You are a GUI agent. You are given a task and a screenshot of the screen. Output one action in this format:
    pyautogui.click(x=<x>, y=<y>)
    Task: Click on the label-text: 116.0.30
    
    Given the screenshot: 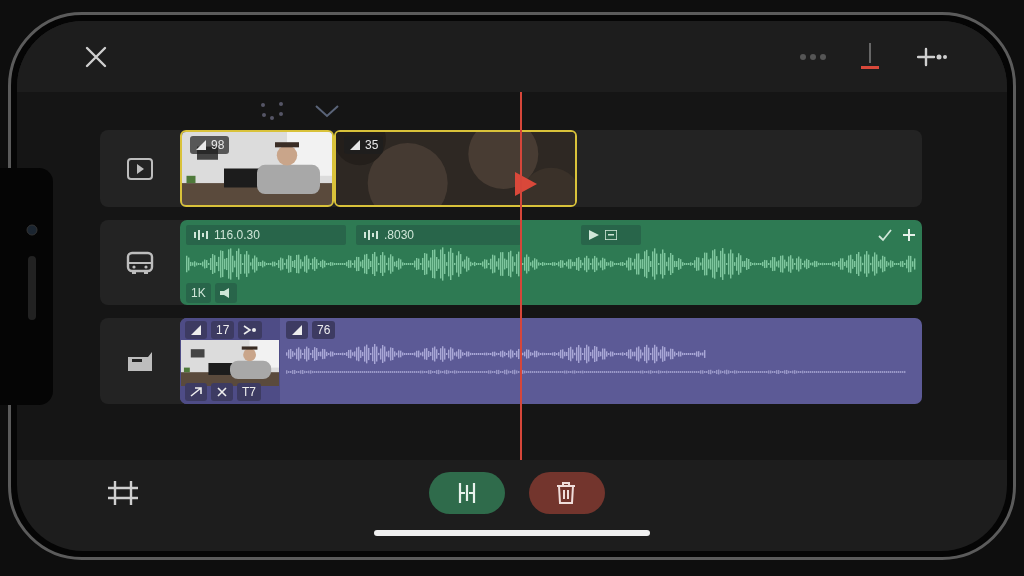 What is the action you would take?
    pyautogui.click(x=237, y=235)
    